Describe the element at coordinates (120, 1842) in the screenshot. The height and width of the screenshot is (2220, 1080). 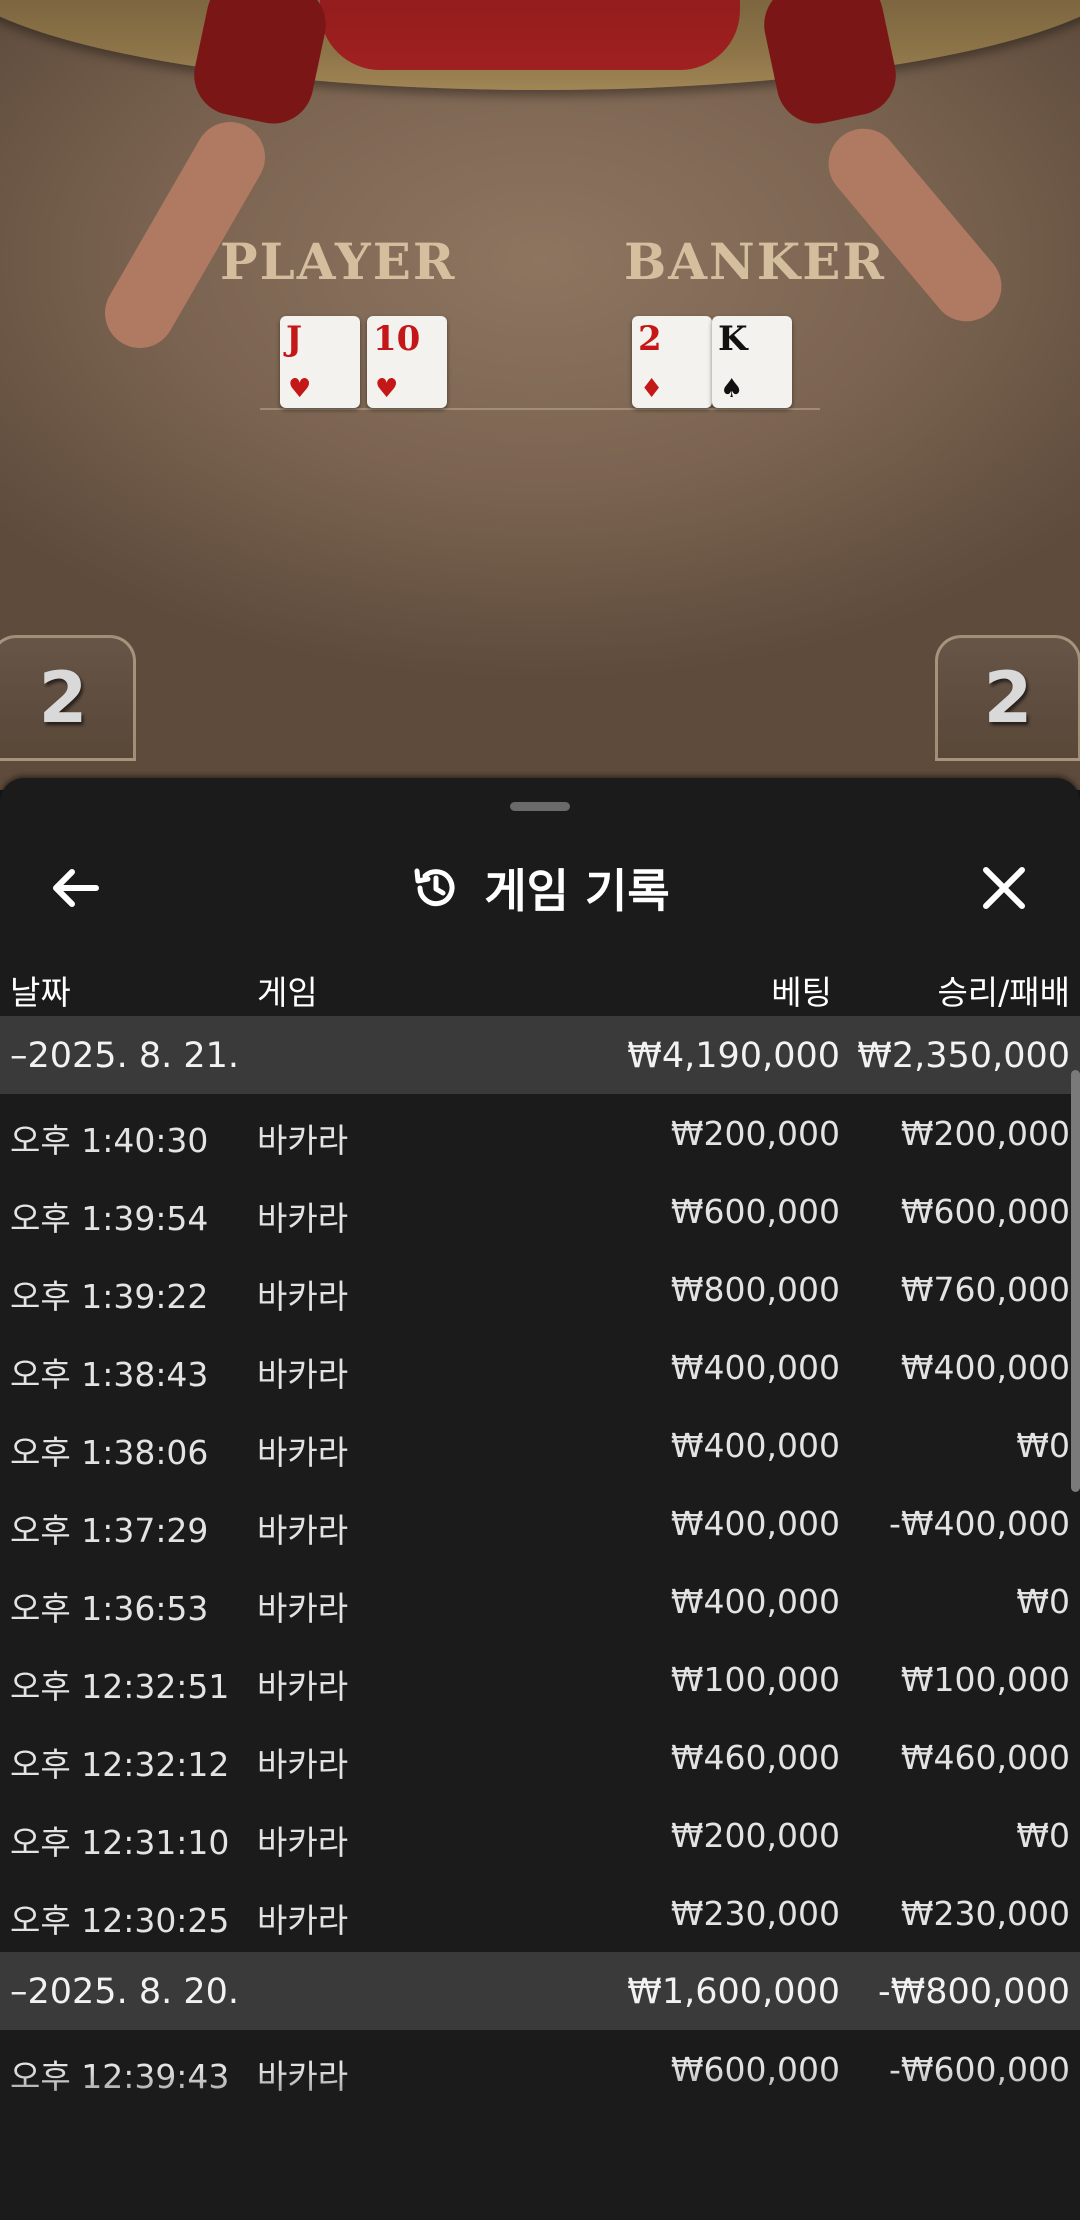
I see `row-time: 오후 12:31:10` at that location.